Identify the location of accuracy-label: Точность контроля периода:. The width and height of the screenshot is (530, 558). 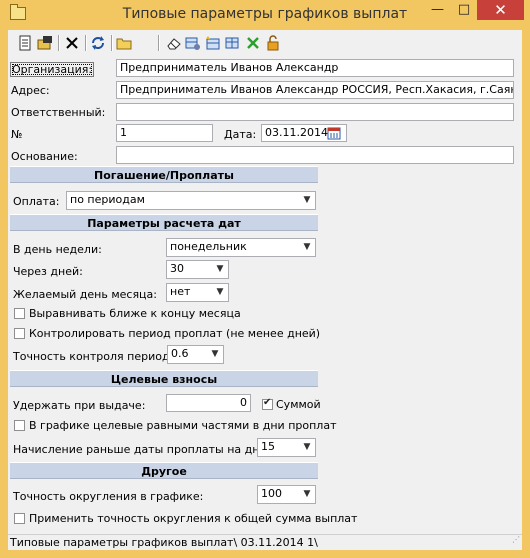
(97, 356).